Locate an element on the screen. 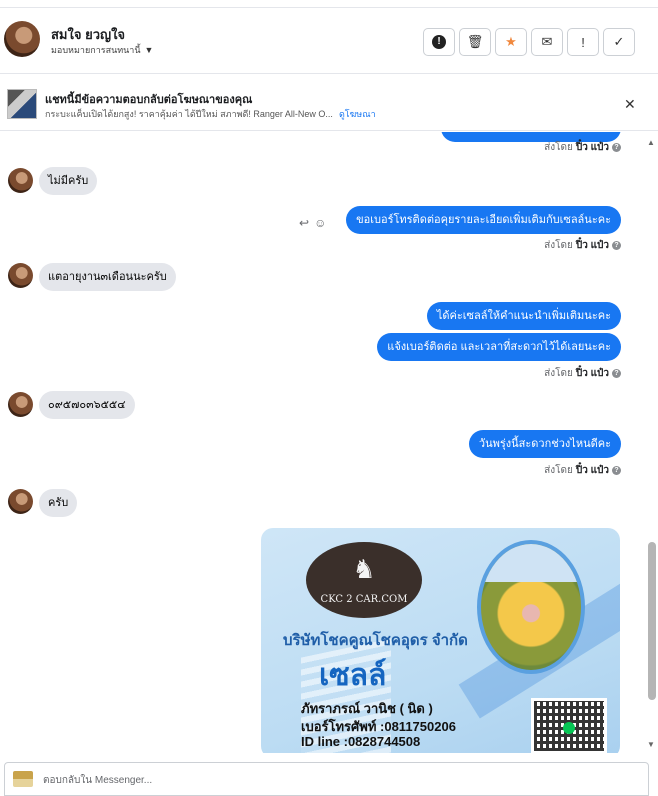 The image size is (658, 796). caret-down-icon: ▼ is located at coordinates (149, 50).